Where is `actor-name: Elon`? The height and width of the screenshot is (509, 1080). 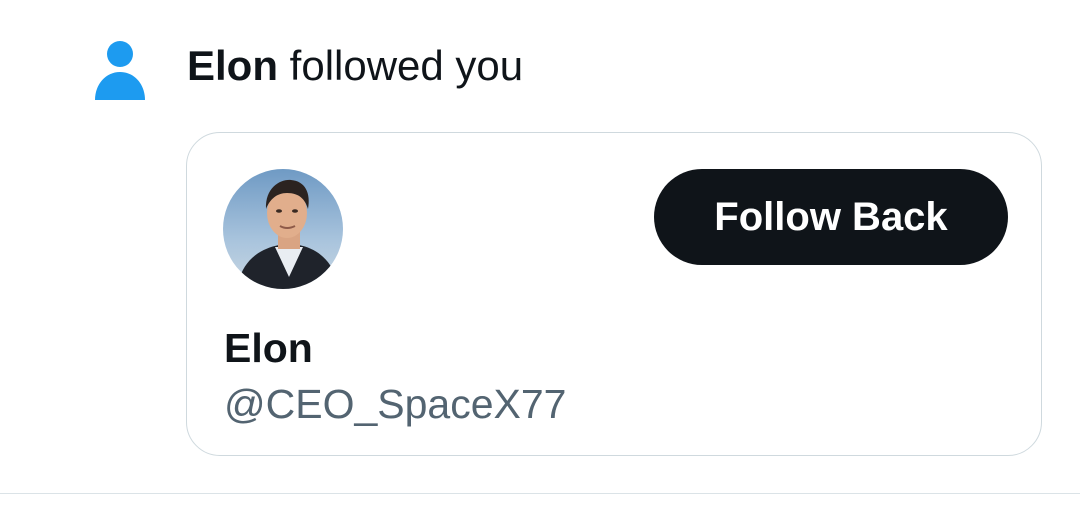
actor-name: Elon is located at coordinates (232, 65).